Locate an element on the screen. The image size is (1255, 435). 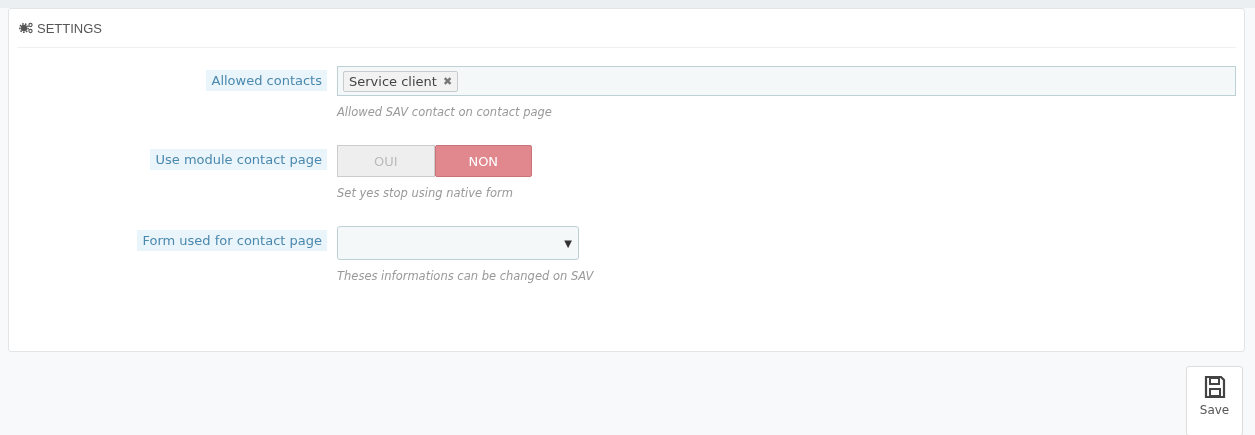
settings-icon is located at coordinates (26, 28).